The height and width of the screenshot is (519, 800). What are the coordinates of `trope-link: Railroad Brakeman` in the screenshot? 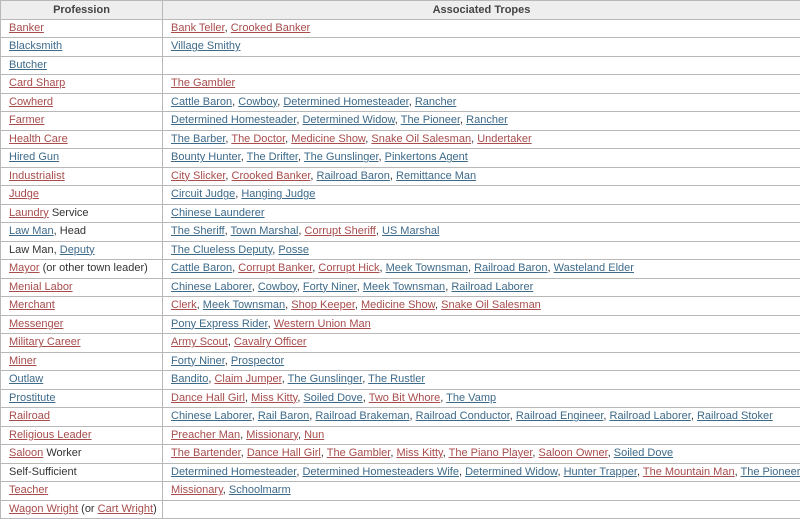 It's located at (362, 416).